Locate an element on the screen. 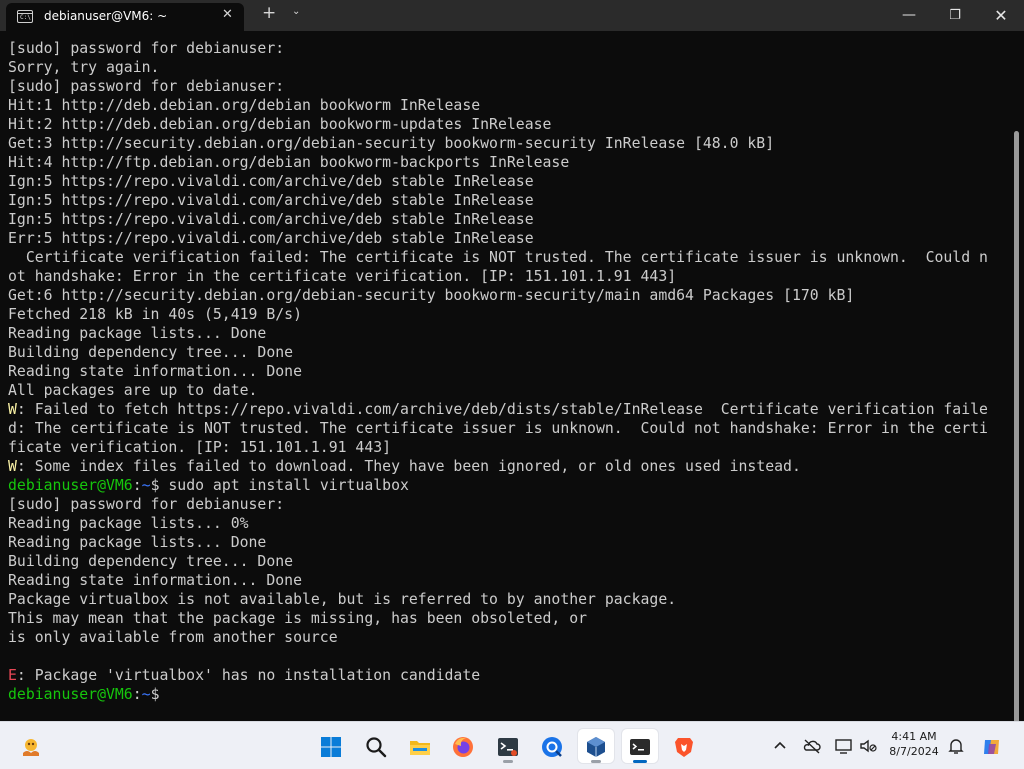 This screenshot has height=769, width=1024. tab-icon-text: C:\ is located at coordinates (25, 17).